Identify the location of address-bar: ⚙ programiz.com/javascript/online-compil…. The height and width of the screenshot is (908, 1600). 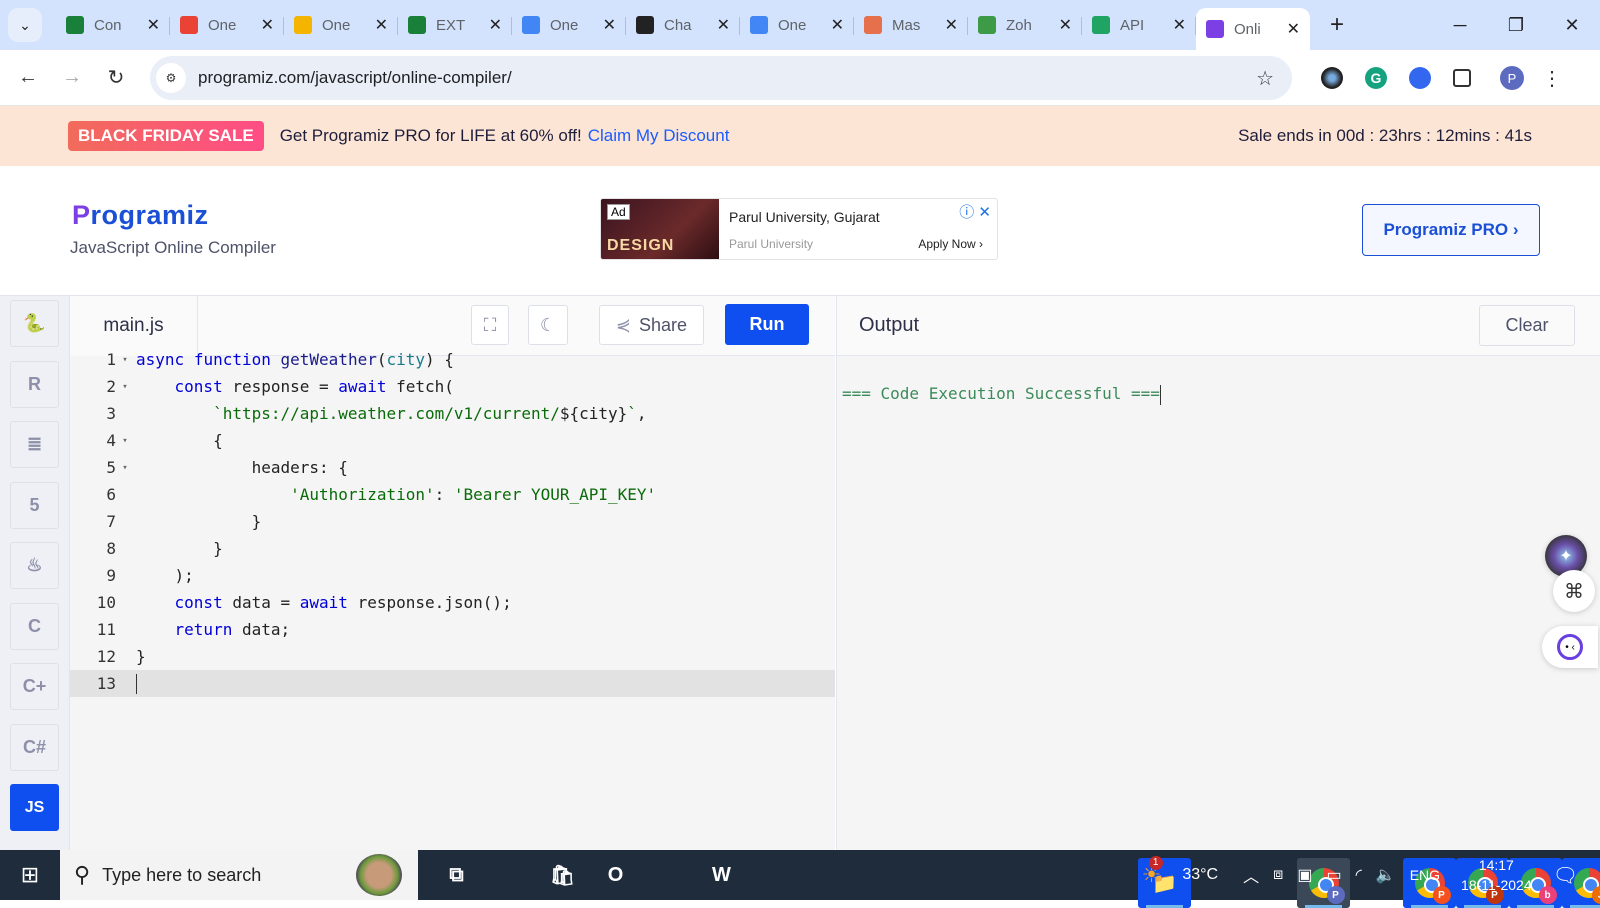
(721, 78).